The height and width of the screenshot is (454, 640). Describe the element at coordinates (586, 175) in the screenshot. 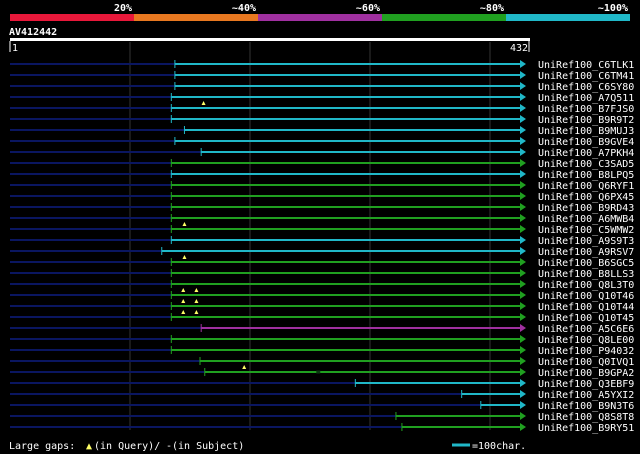

I see `hit-accession-label: UniRef100_B8LPQ5` at that location.